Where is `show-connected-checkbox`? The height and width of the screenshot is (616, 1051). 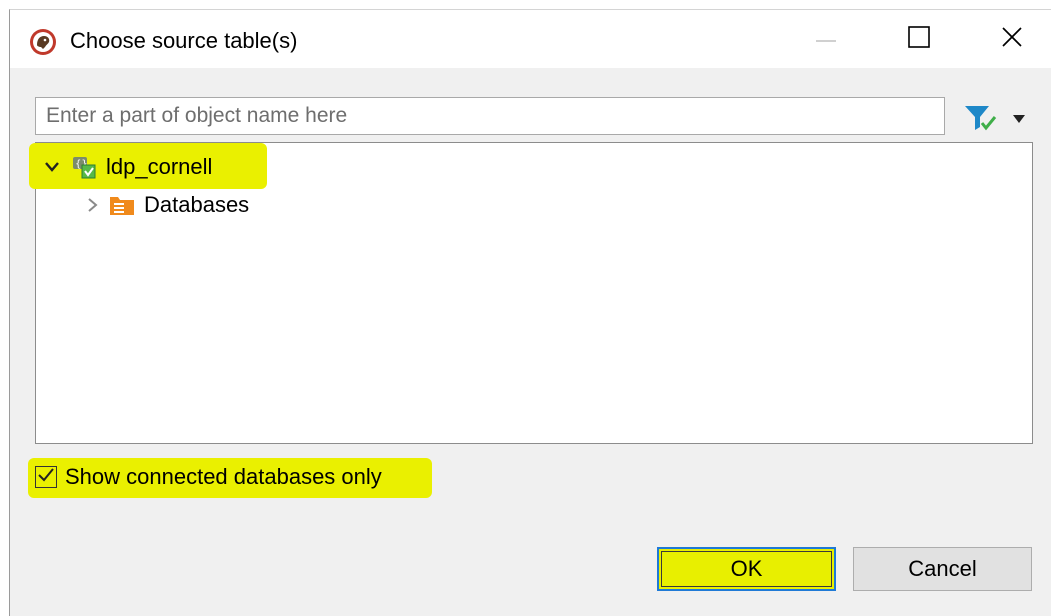 show-connected-checkbox is located at coordinates (46, 477).